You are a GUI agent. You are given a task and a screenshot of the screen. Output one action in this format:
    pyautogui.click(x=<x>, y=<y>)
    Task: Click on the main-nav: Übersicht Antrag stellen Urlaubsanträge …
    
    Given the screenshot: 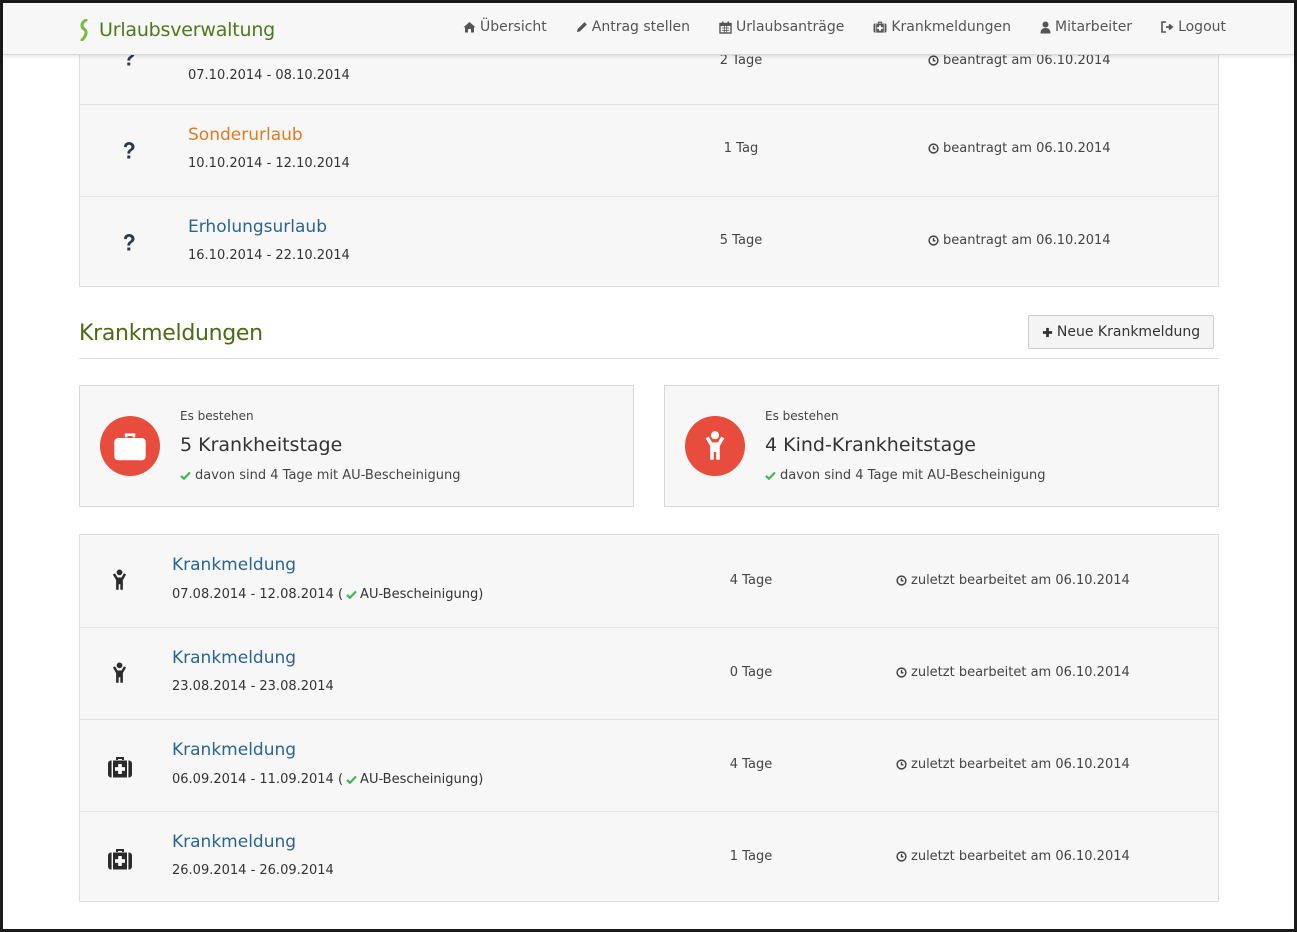 What is the action you would take?
    pyautogui.click(x=830, y=27)
    